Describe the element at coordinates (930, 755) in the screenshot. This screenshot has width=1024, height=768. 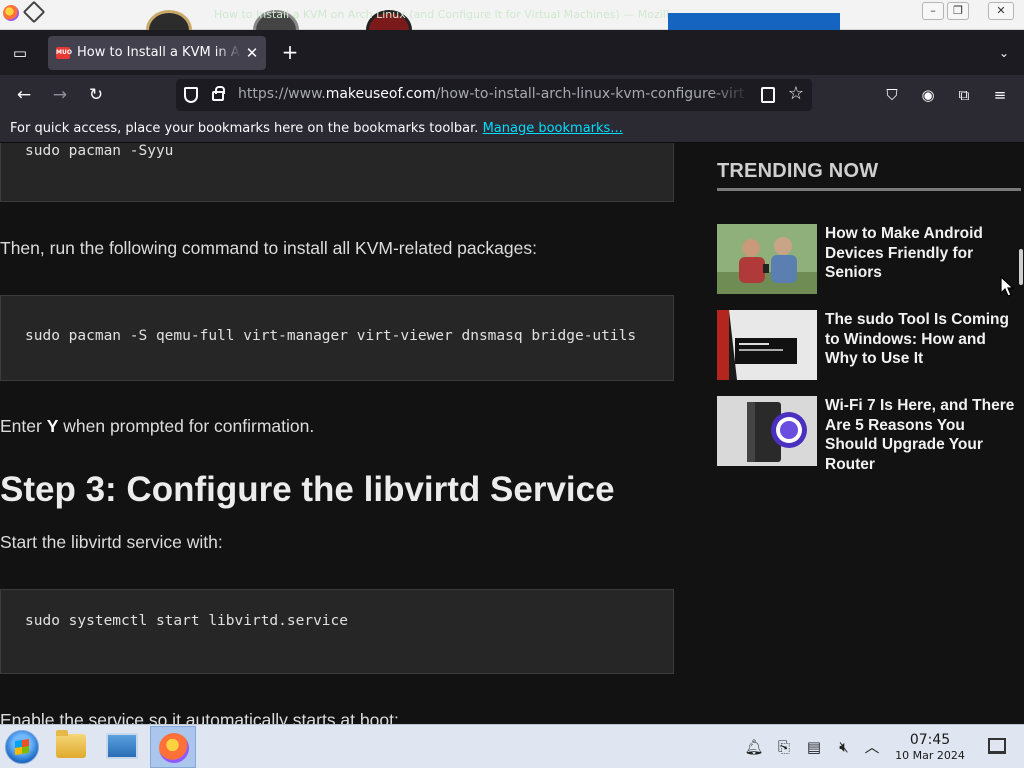
I see `clock-date: 10 Mar 2024` at that location.